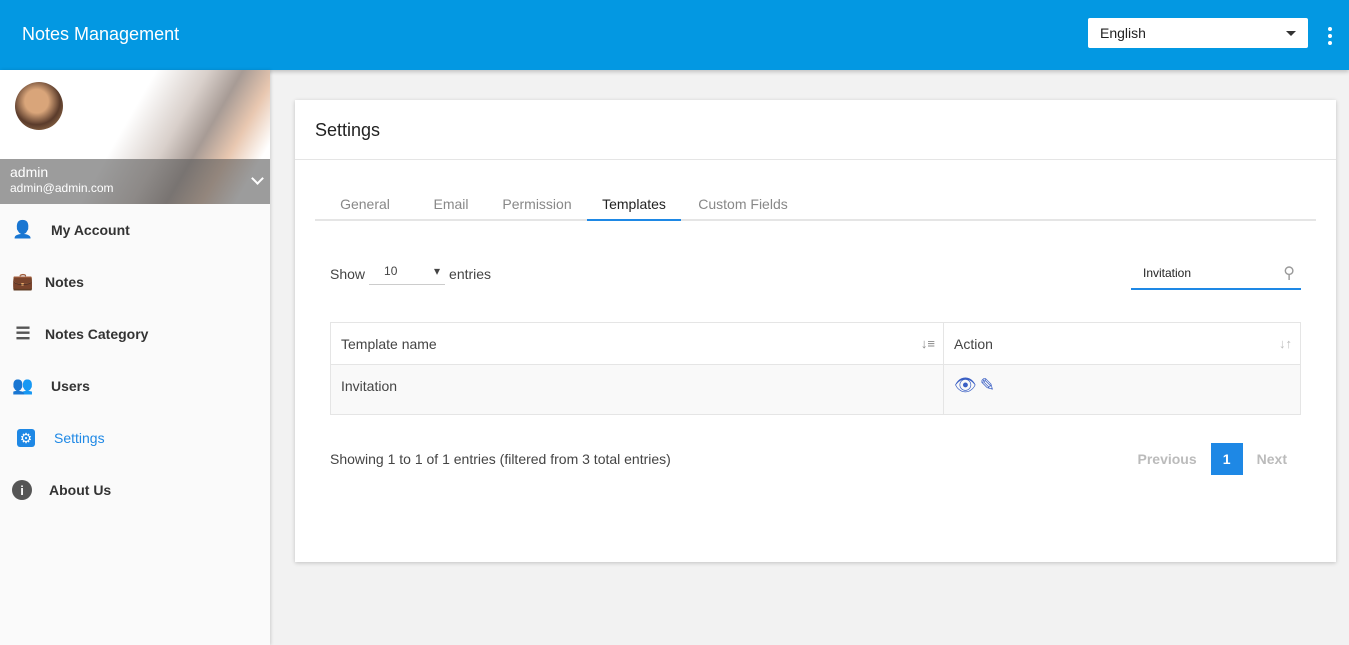 This screenshot has height=645, width=1349. I want to click on eye-icon: 👁, so click(965, 385).